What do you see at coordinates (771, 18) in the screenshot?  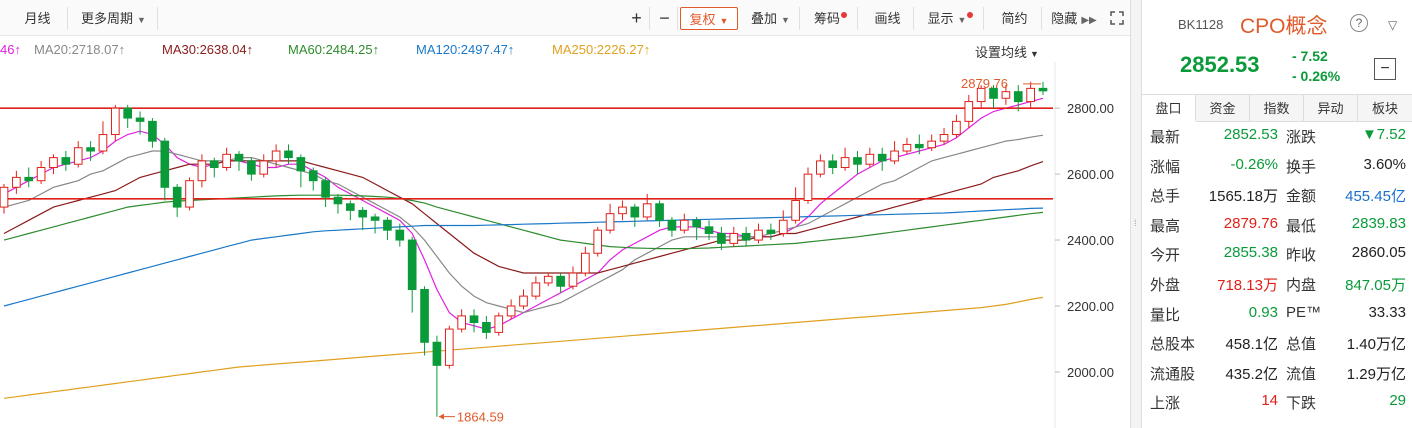 I see `overlay-dropdown: 叠加 ▼` at bounding box center [771, 18].